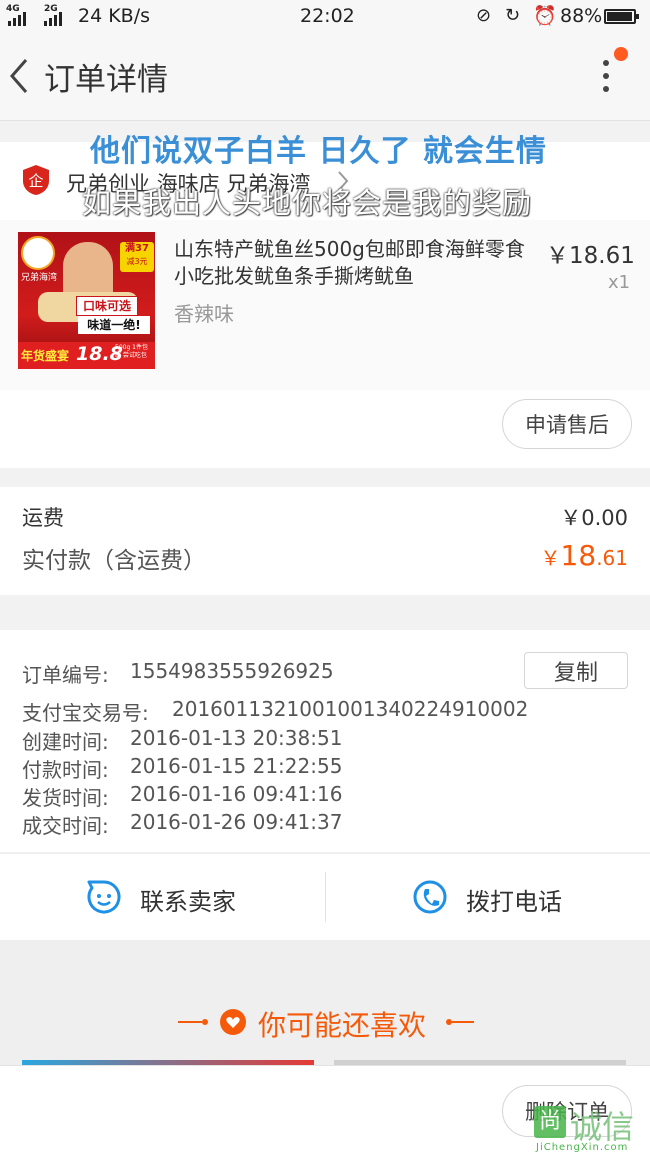 This screenshot has height=1156, width=650. Describe the element at coordinates (236, 766) in the screenshot. I see `paid-time: 2016-01-15 21:22:55` at that location.